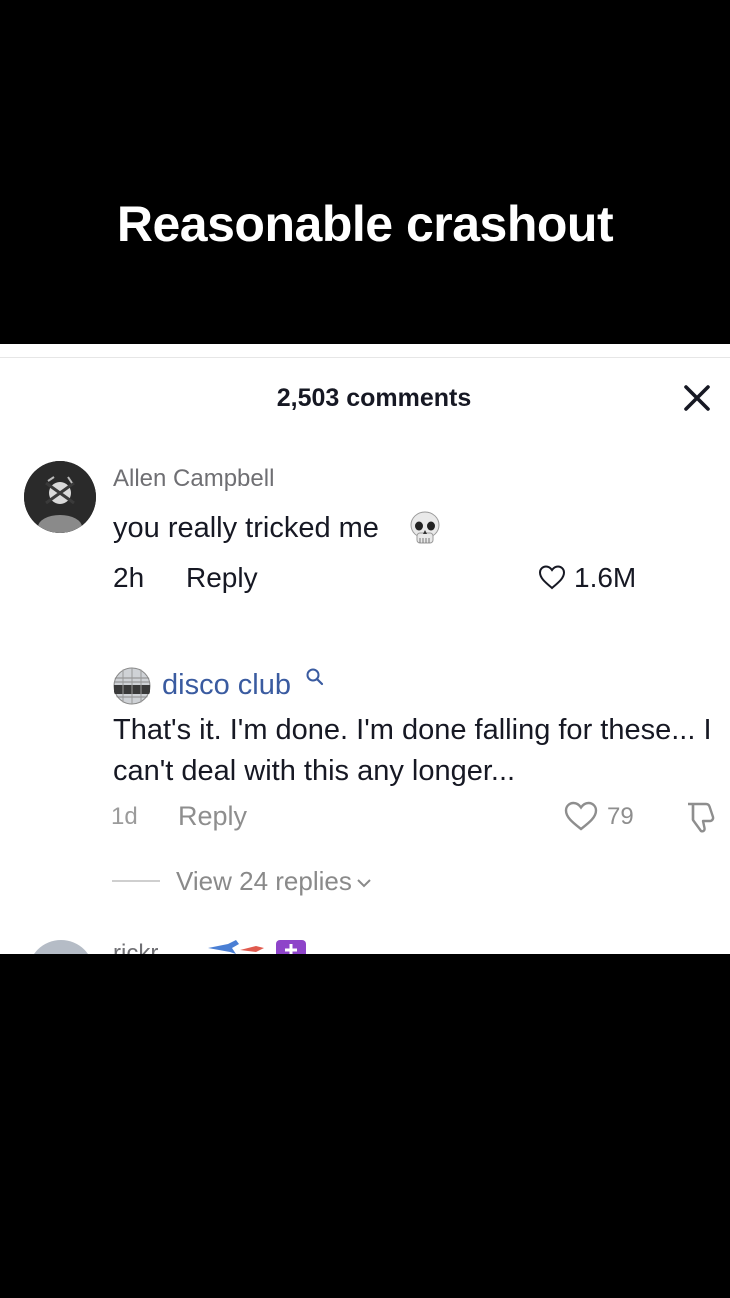 Image resolution: width=730 pixels, height=1298 pixels. Describe the element at coordinates (193, 479) in the screenshot. I see `comment-author: Allen Campbell` at that location.